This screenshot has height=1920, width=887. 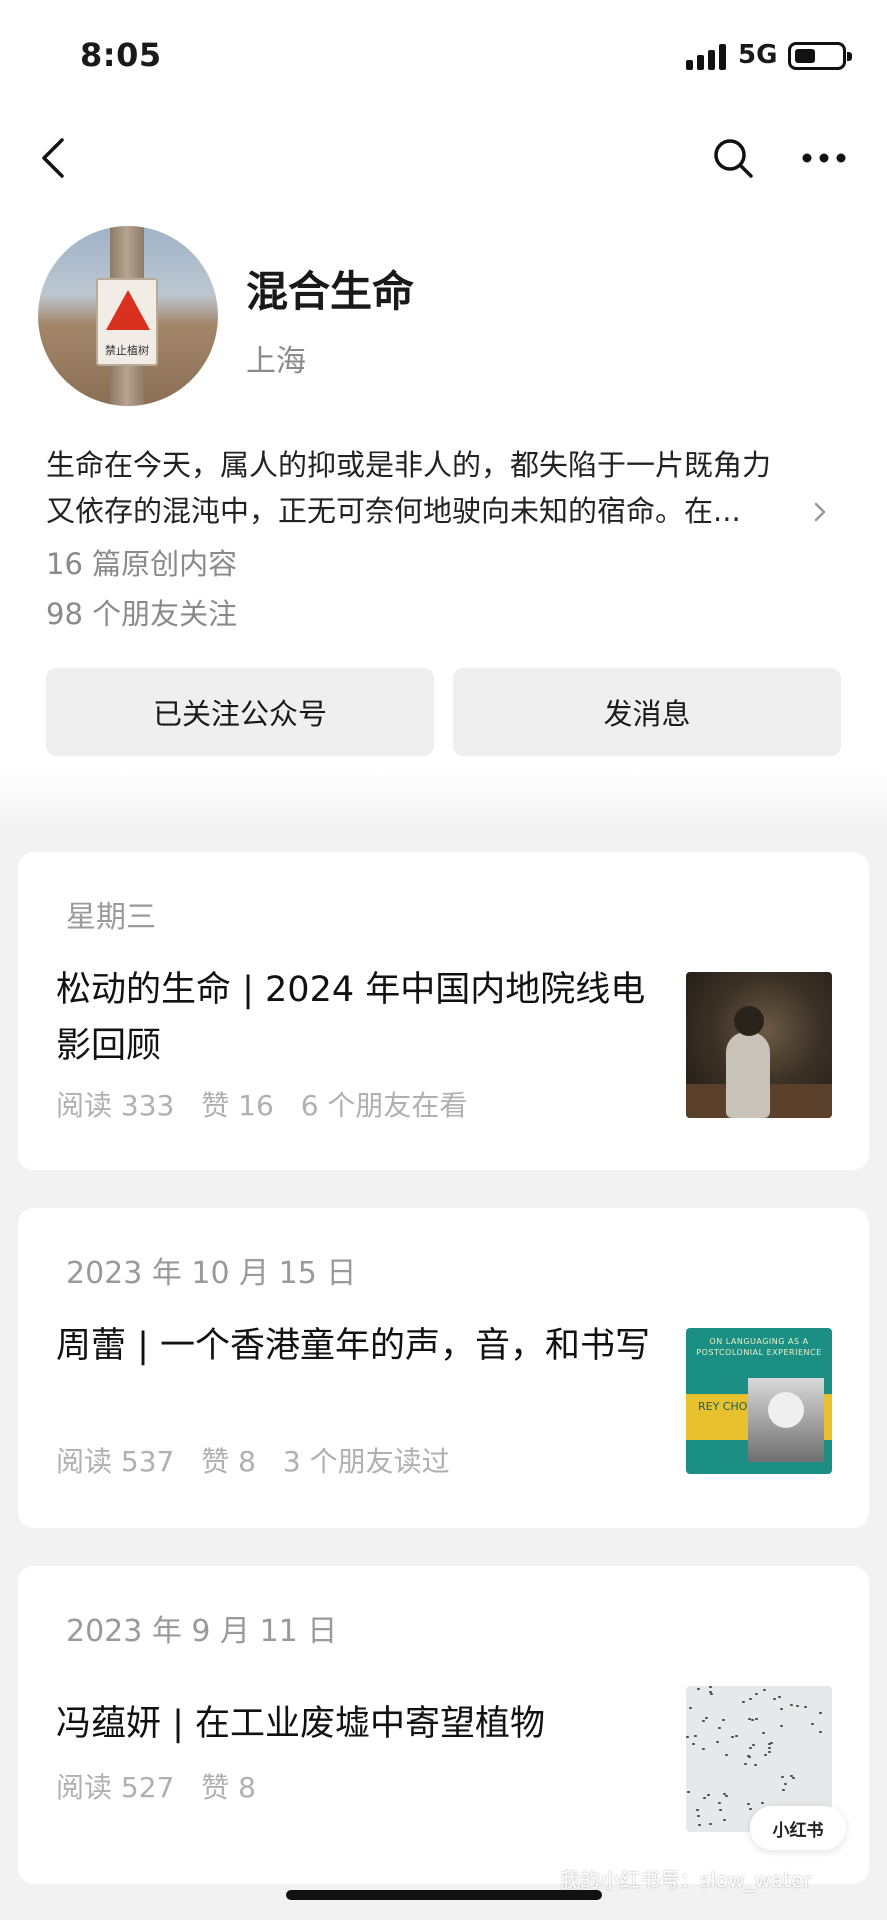 What do you see at coordinates (758, 55) in the screenshot?
I see `network-type: 5G` at bounding box center [758, 55].